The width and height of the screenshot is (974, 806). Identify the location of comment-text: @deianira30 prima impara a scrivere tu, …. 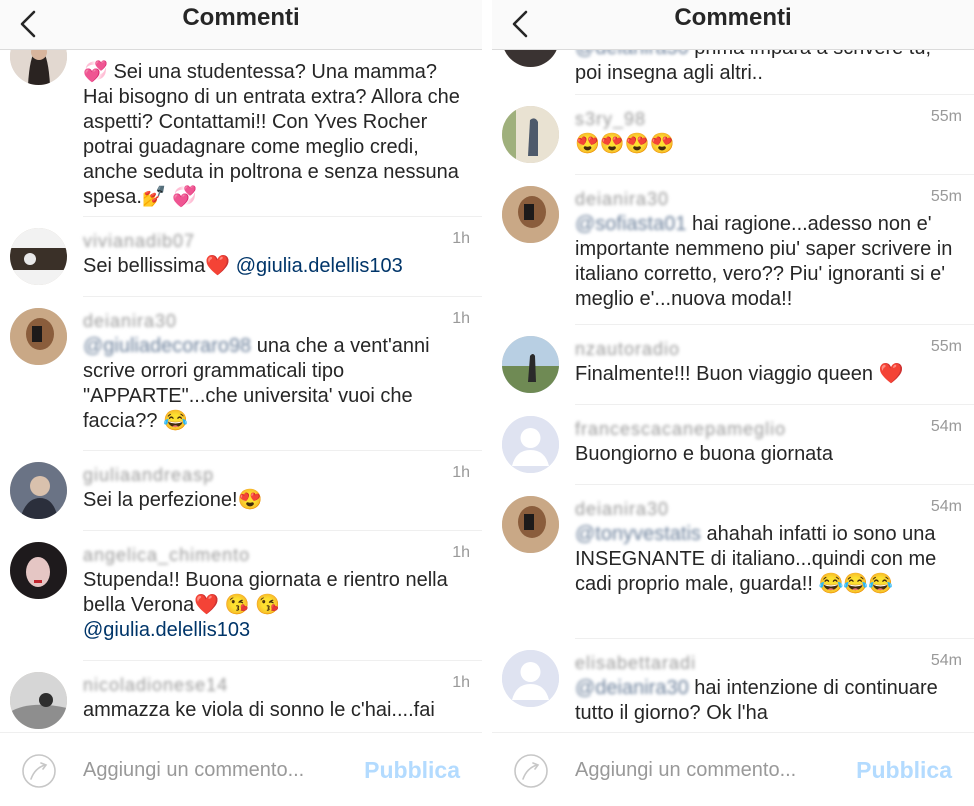
(768, 68).